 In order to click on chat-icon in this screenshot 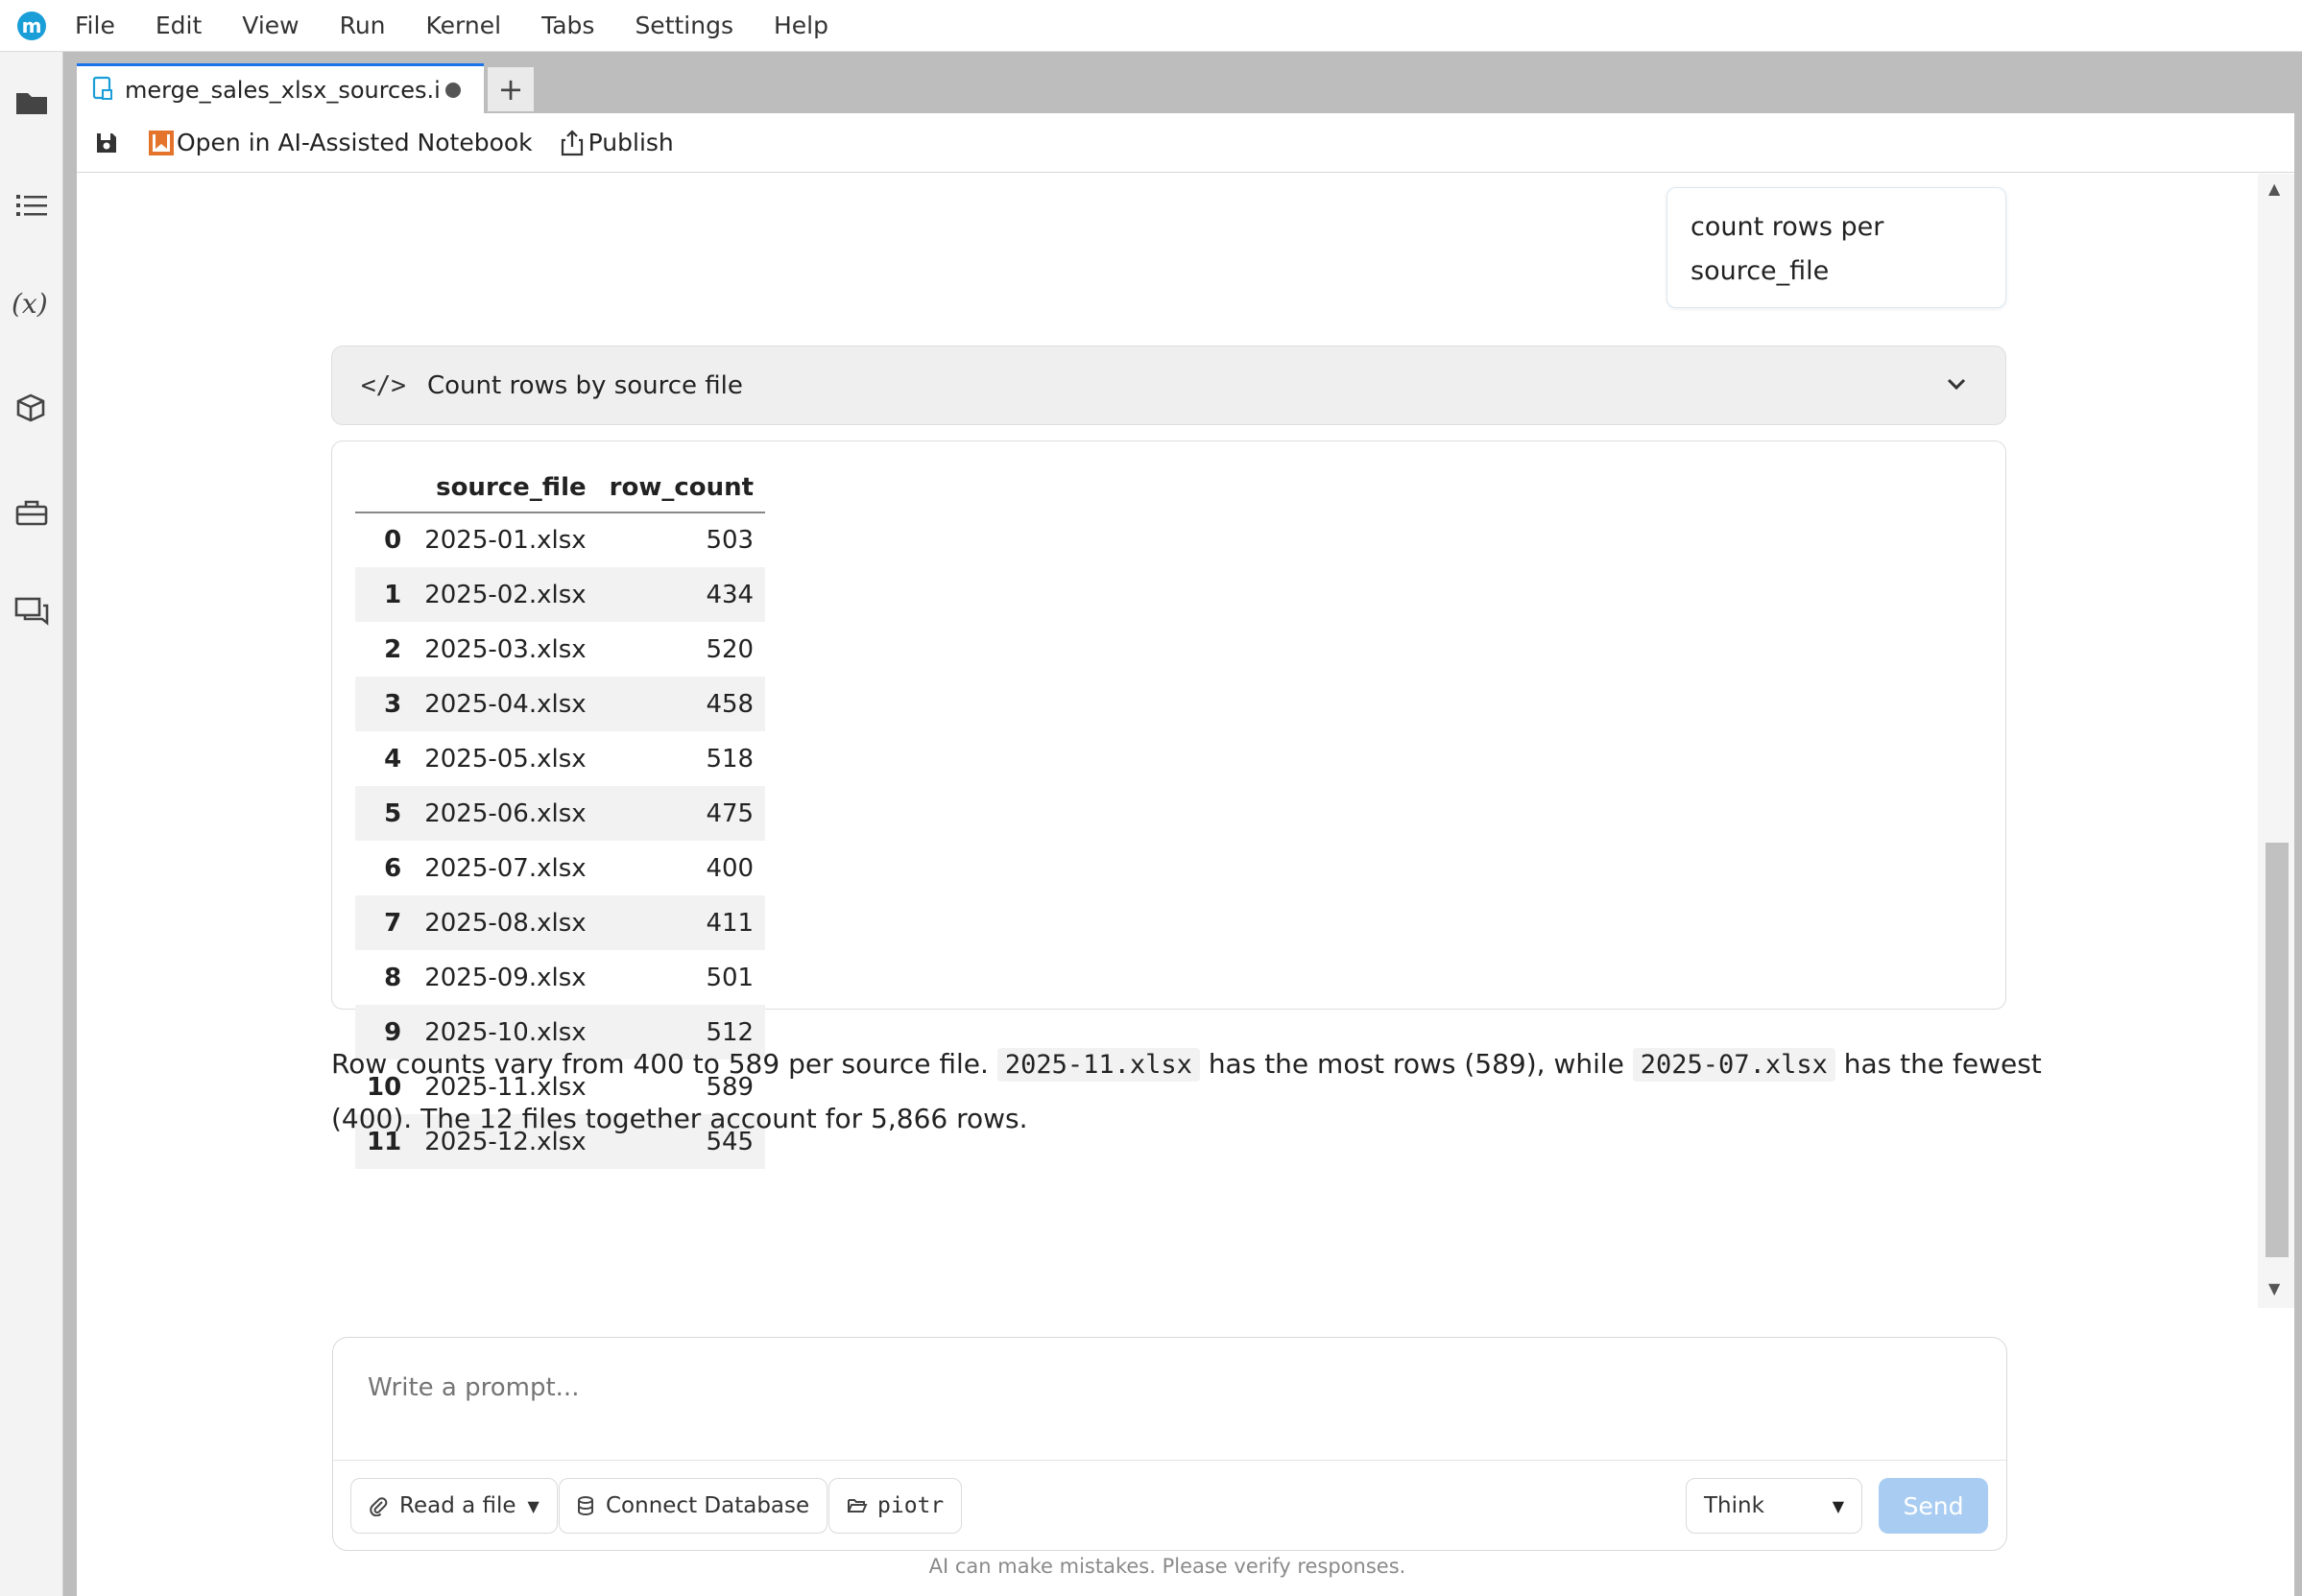, I will do `click(31, 612)`.